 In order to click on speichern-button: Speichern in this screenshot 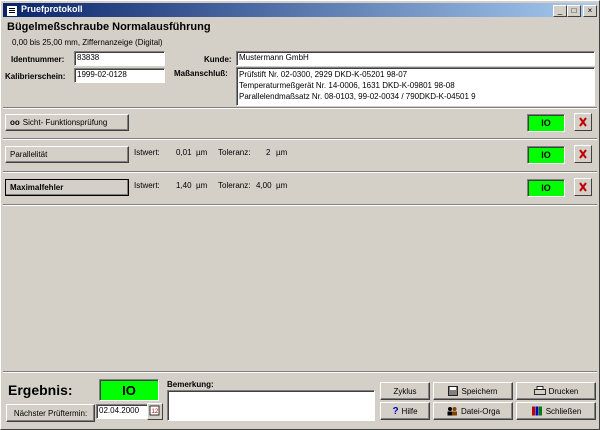, I will do `click(473, 391)`.